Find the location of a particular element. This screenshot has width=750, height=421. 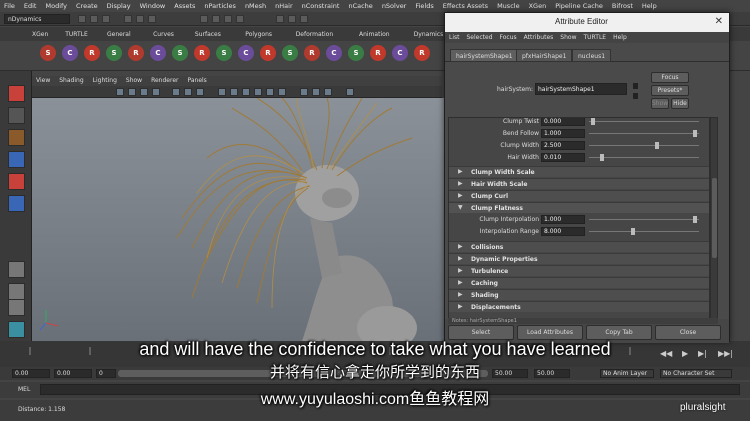

interpolation-range-field: 8.000 is located at coordinates (563, 231).